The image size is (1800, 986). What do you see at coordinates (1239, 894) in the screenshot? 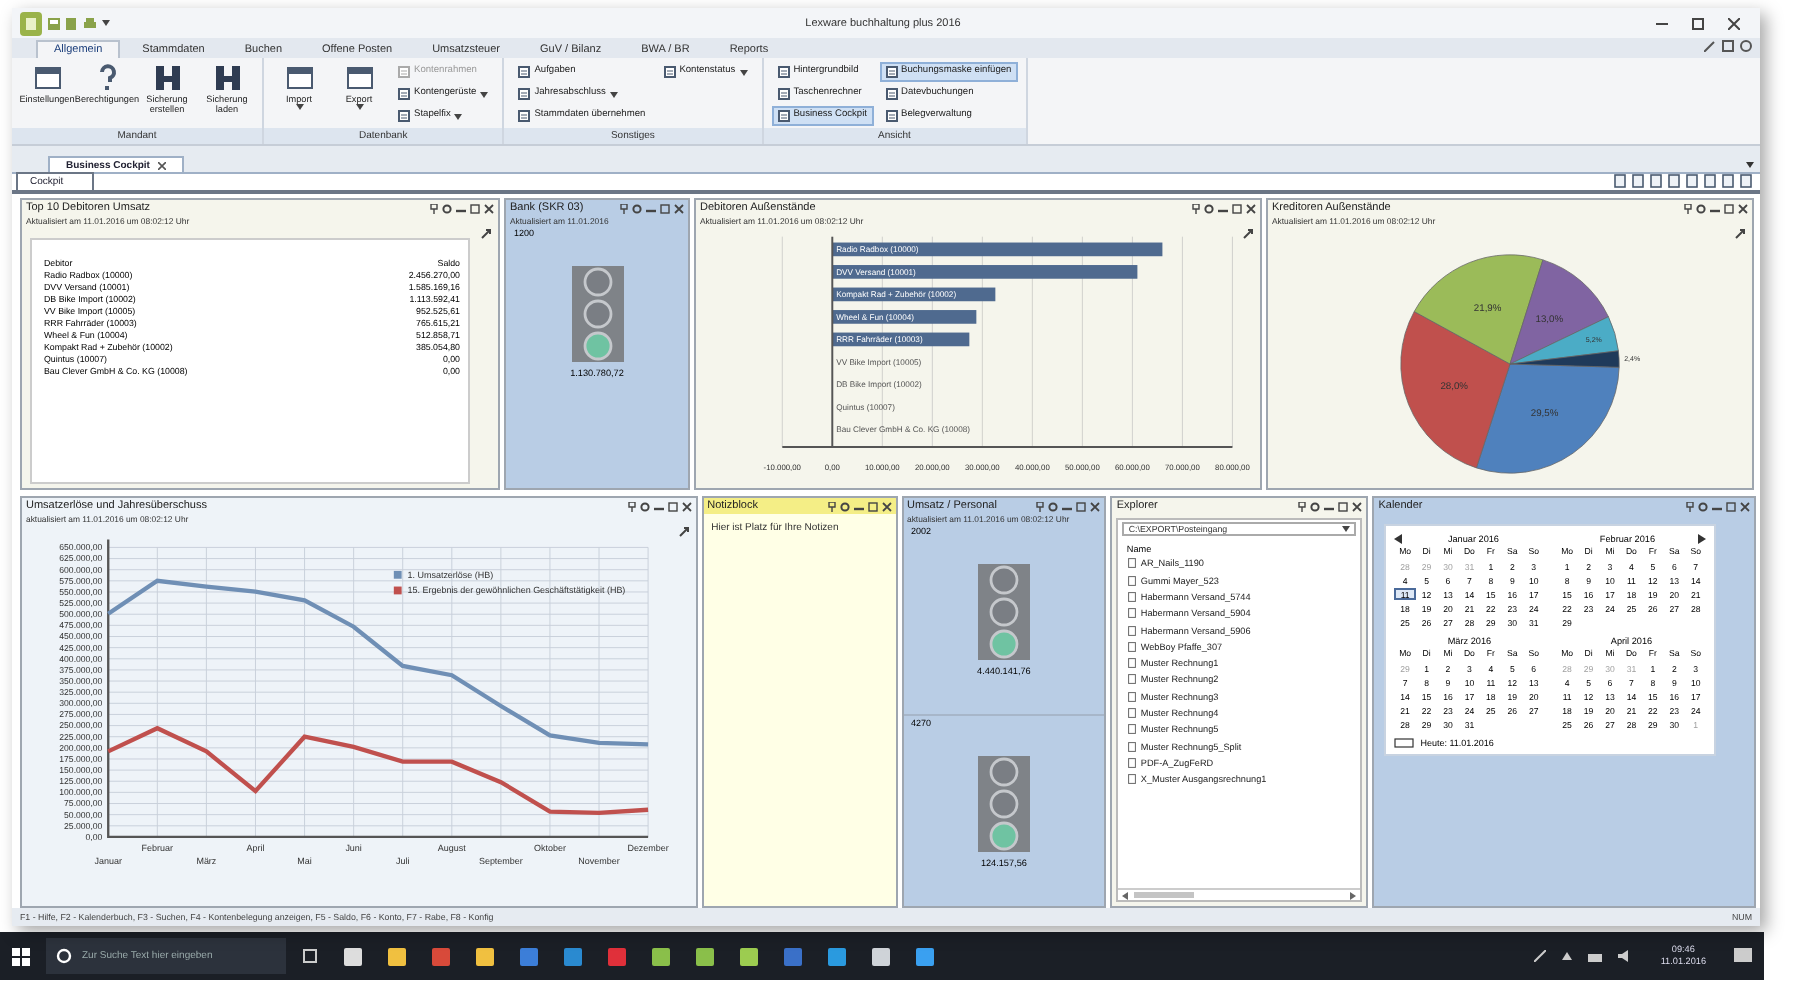
I see `scrollbar` at bounding box center [1239, 894].